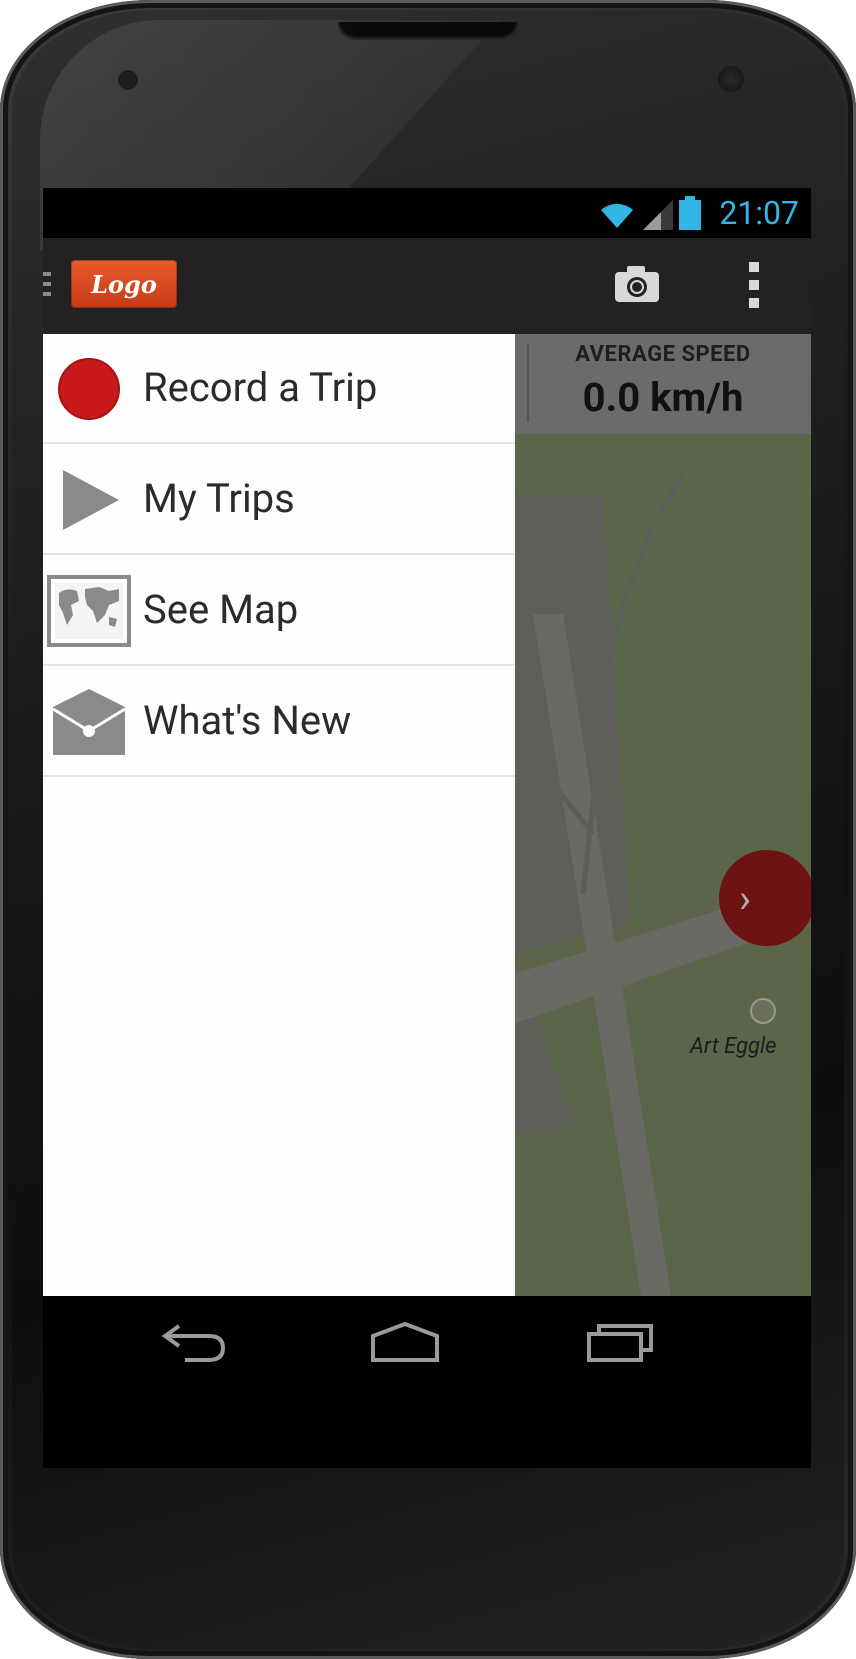  What do you see at coordinates (620, 1342) in the screenshot?
I see `recent-apps-icon` at bounding box center [620, 1342].